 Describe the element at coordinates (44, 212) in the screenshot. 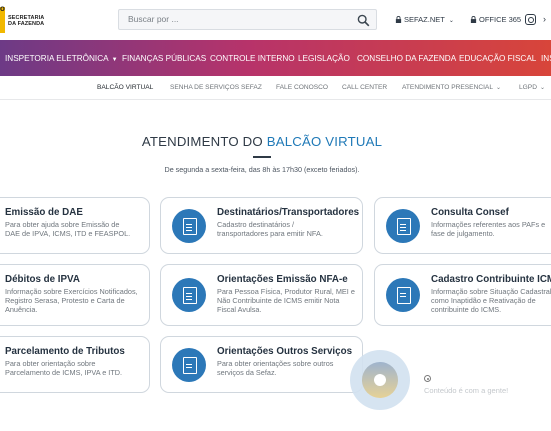

I see `card-title: Emissão de DAE` at that location.